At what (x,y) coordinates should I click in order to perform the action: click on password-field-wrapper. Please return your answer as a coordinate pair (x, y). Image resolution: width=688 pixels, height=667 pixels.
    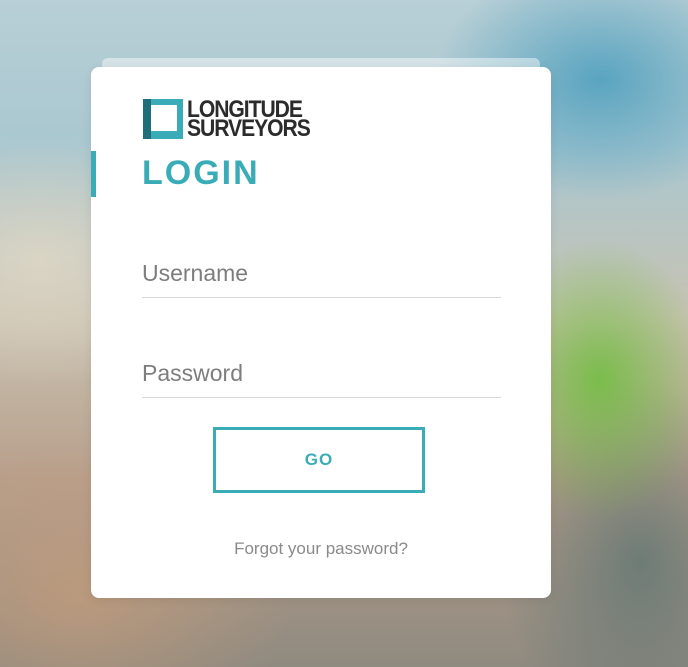
    Looking at the image, I should click on (321, 375).